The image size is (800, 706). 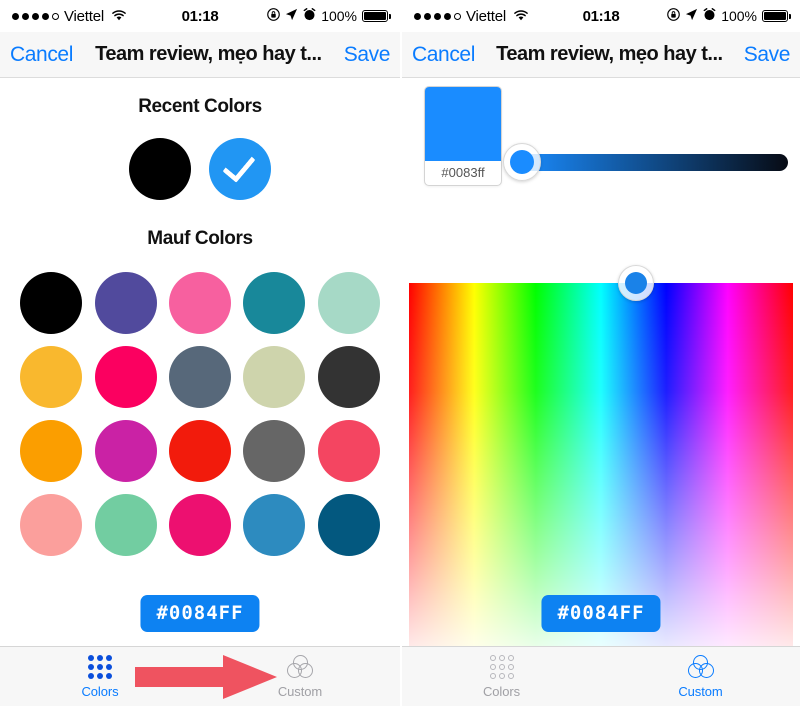 I want to click on swatch-mint-pale, so click(x=348, y=303).